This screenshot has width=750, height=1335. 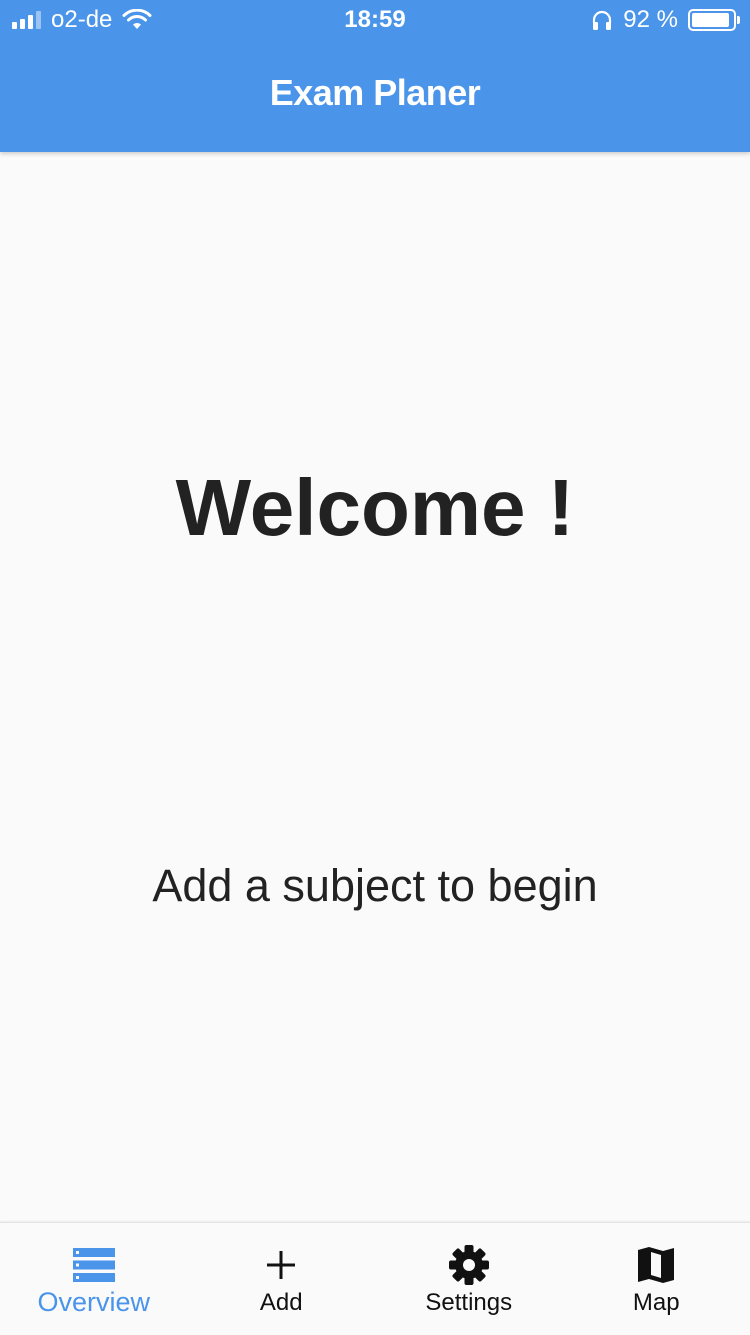 What do you see at coordinates (375, 886) in the screenshot?
I see `empty-state-hint: Add a subject to begin` at bounding box center [375, 886].